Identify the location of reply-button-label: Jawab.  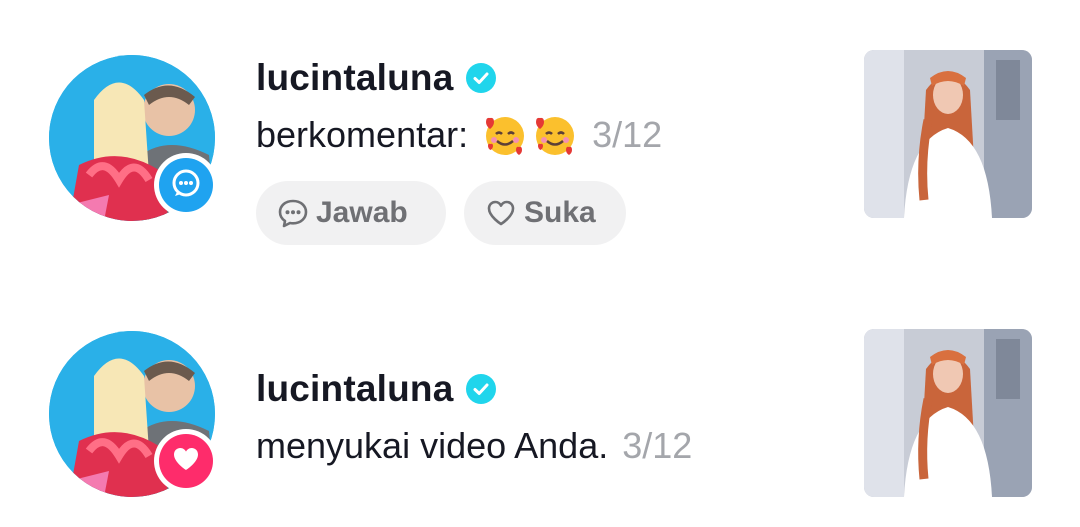
(362, 212).